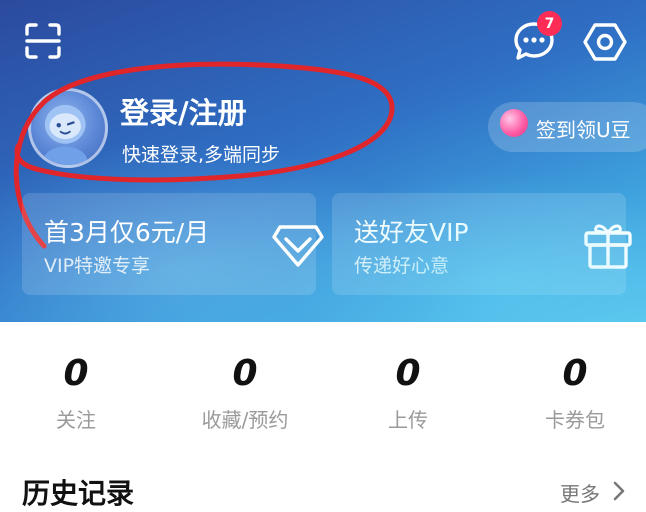  I want to click on vip-offer-title: 首3月仅6元/月, so click(127, 232).